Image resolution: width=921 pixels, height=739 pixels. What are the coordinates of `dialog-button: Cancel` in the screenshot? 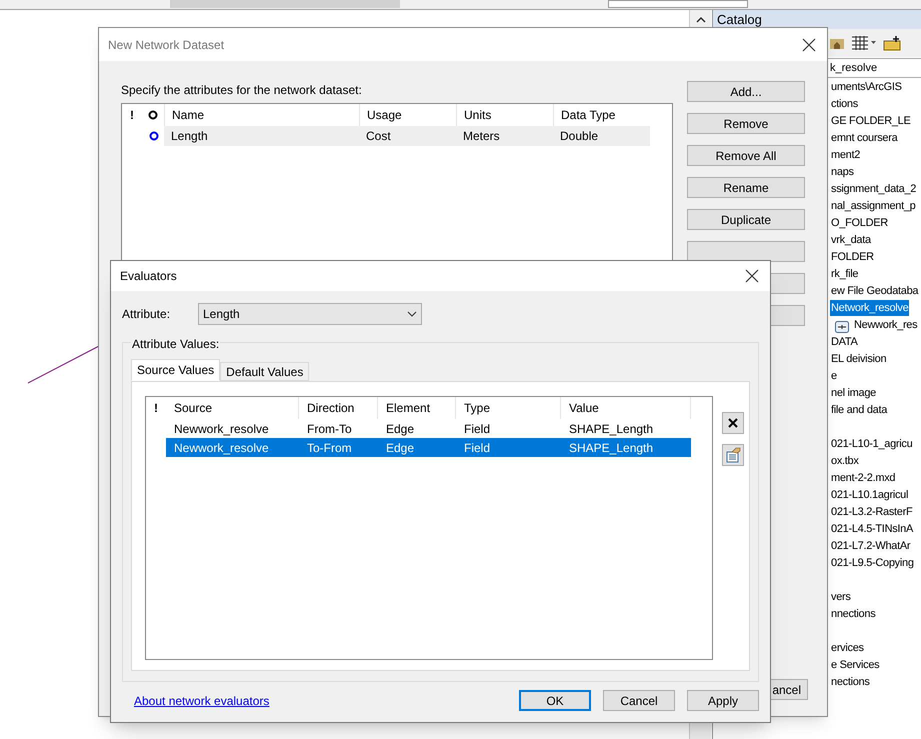 It's located at (639, 700).